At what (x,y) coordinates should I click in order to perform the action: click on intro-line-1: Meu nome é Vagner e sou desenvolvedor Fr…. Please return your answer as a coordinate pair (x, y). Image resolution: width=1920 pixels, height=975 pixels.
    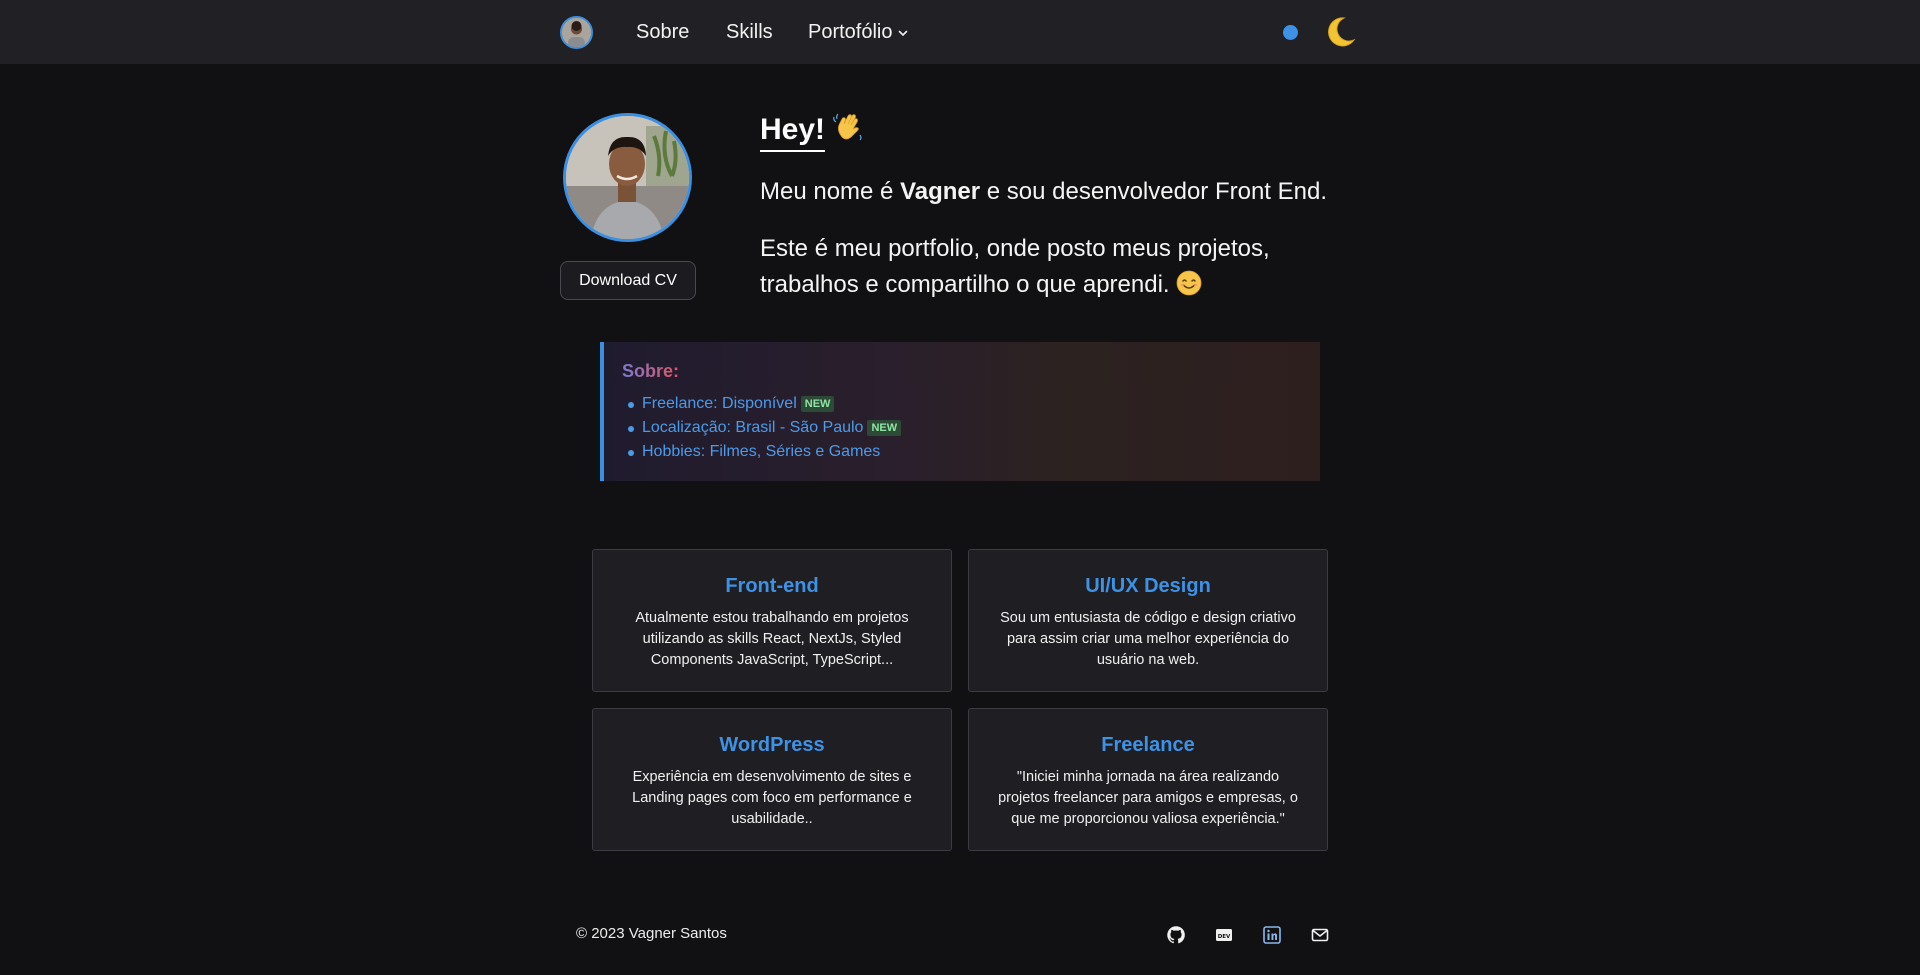
    Looking at the image, I should click on (1043, 192).